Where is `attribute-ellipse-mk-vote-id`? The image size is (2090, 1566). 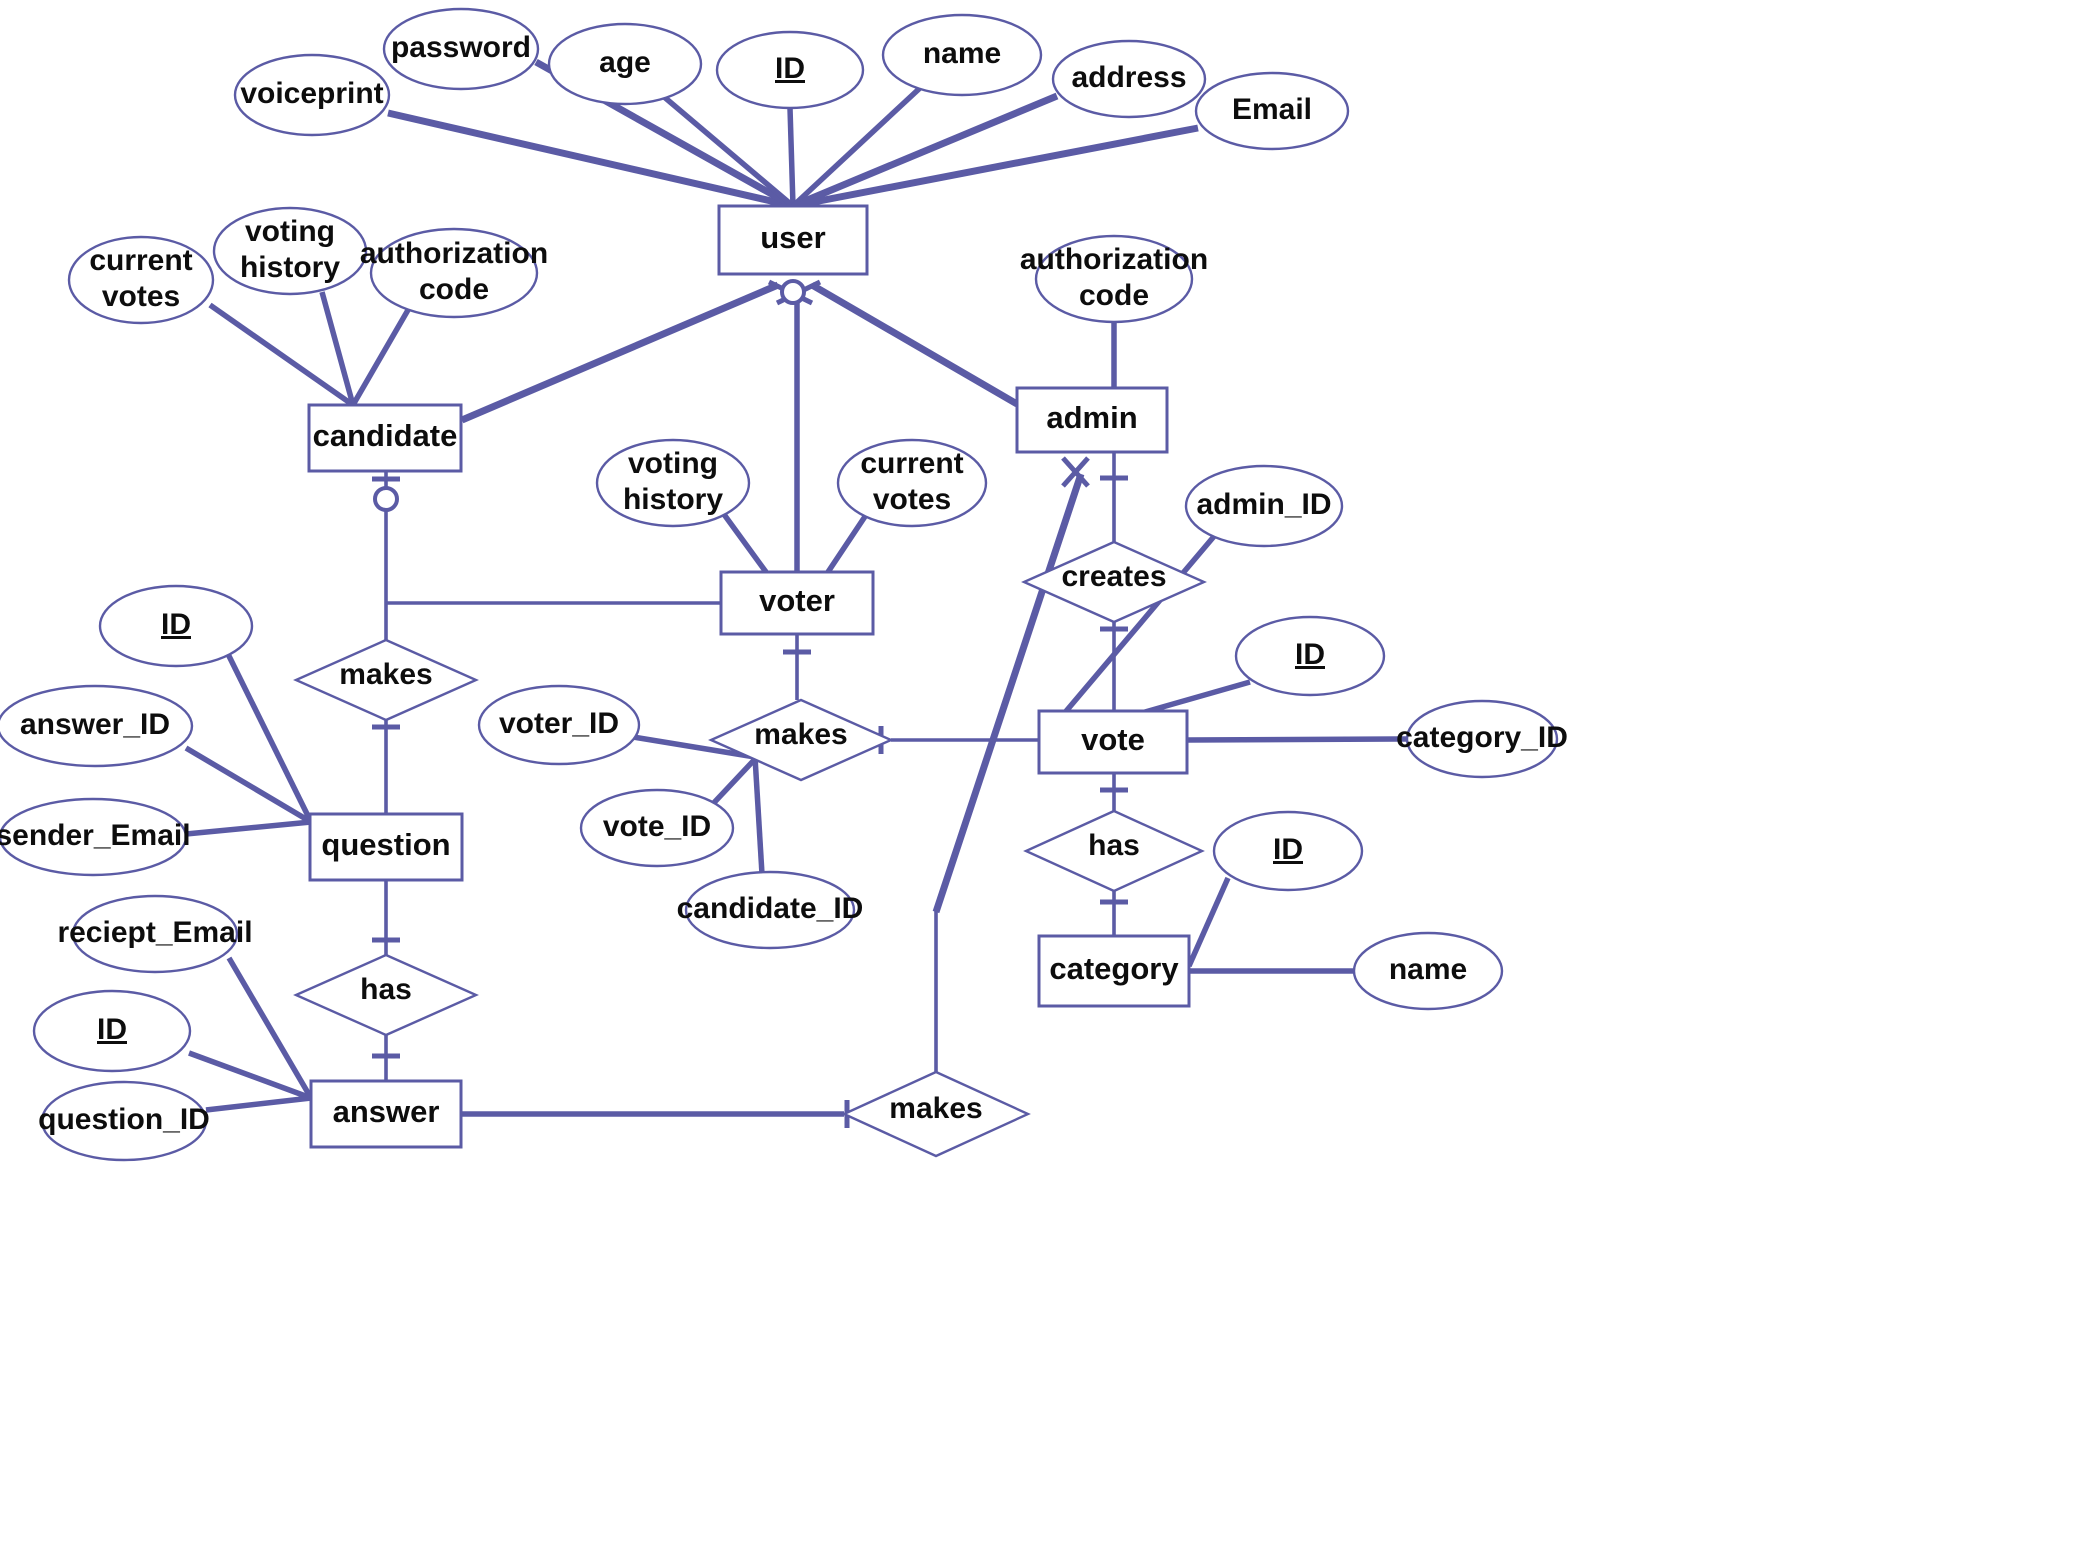 attribute-ellipse-mk-vote-id is located at coordinates (657, 828).